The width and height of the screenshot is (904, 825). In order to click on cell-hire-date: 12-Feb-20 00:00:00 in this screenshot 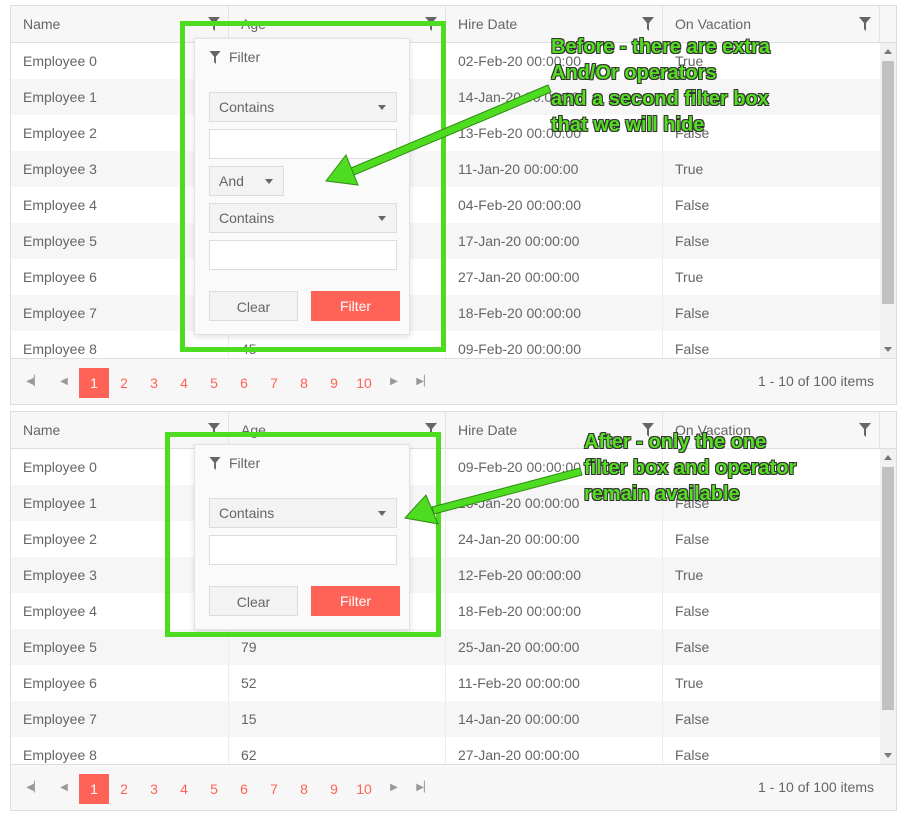, I will do `click(554, 575)`.